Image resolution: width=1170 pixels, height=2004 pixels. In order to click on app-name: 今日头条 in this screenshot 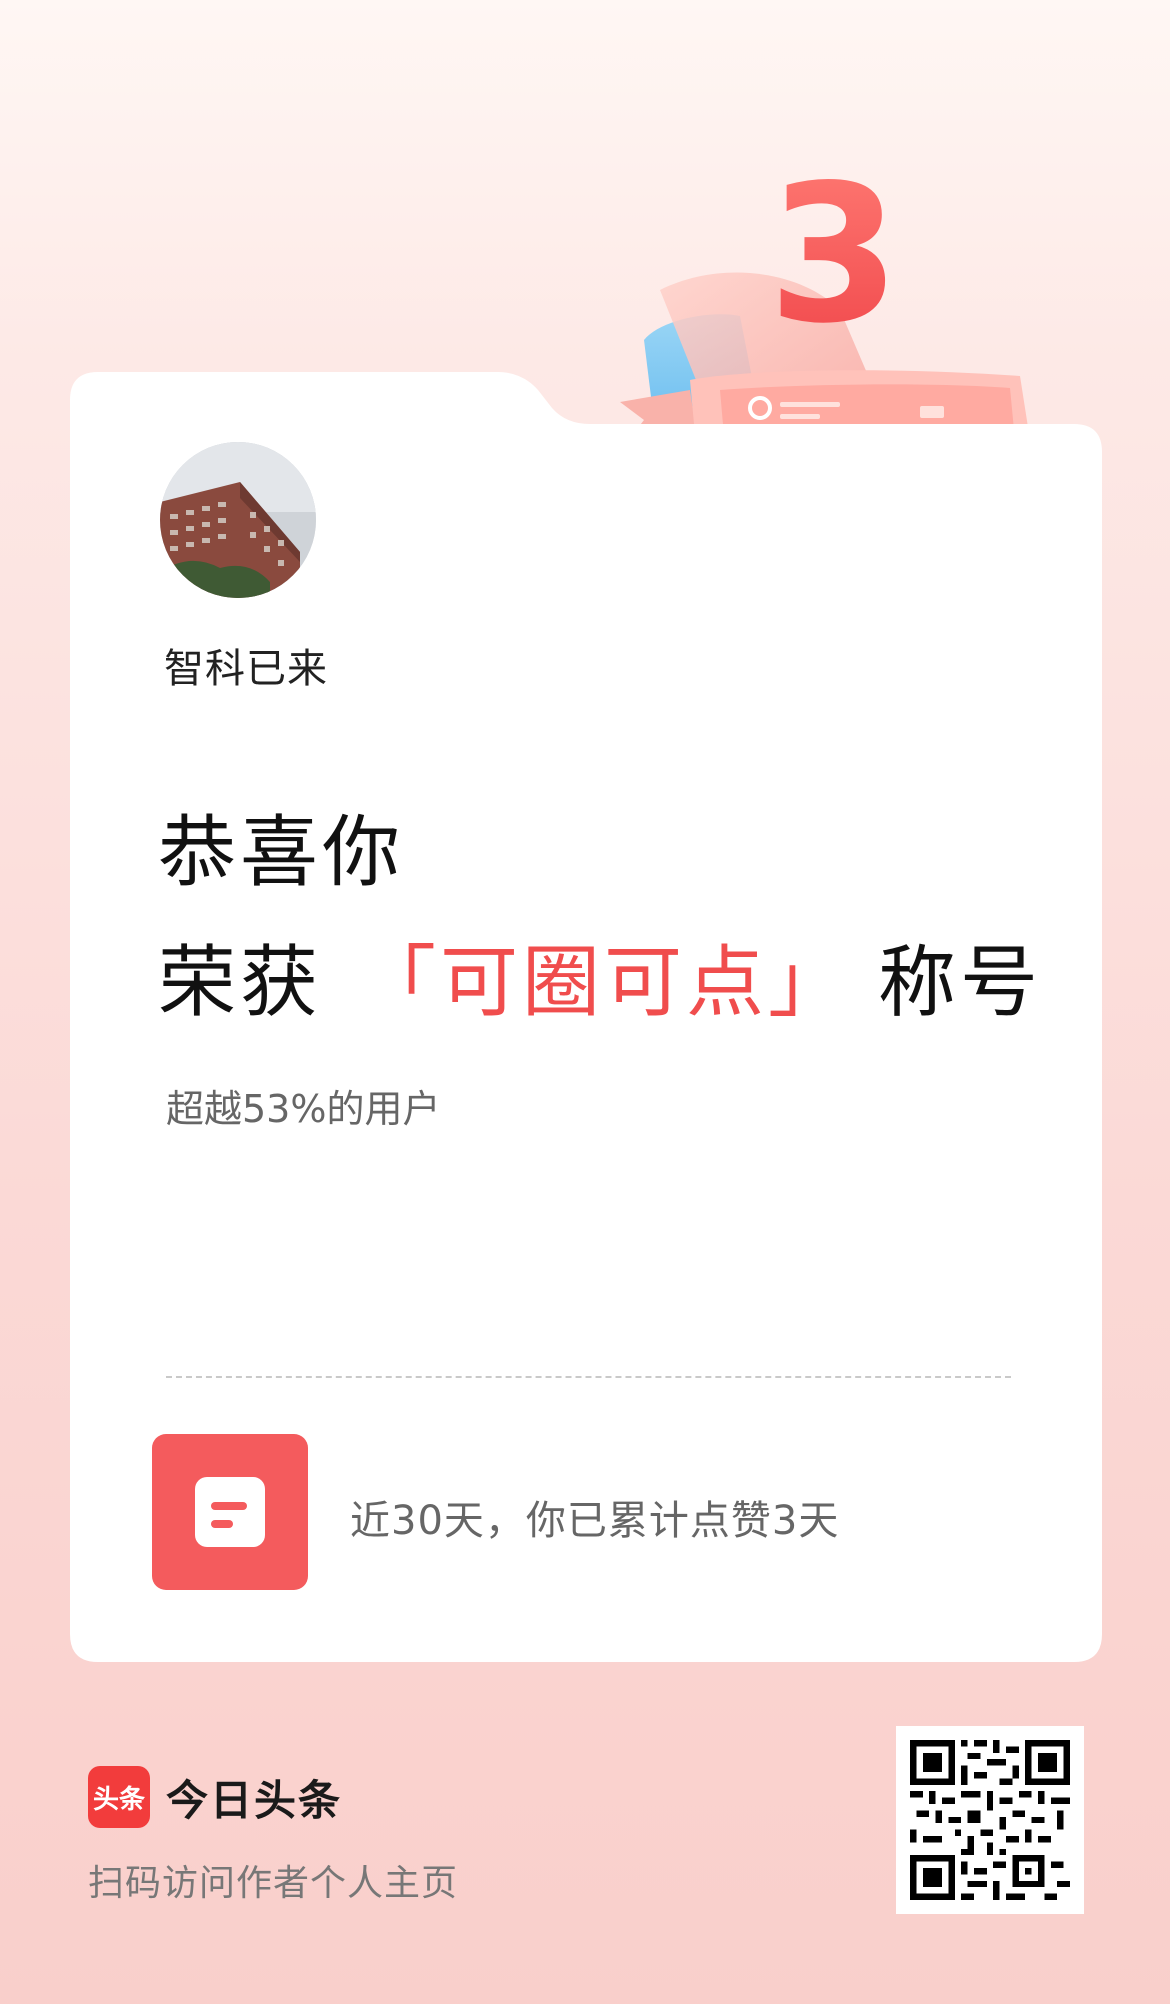, I will do `click(254, 1800)`.